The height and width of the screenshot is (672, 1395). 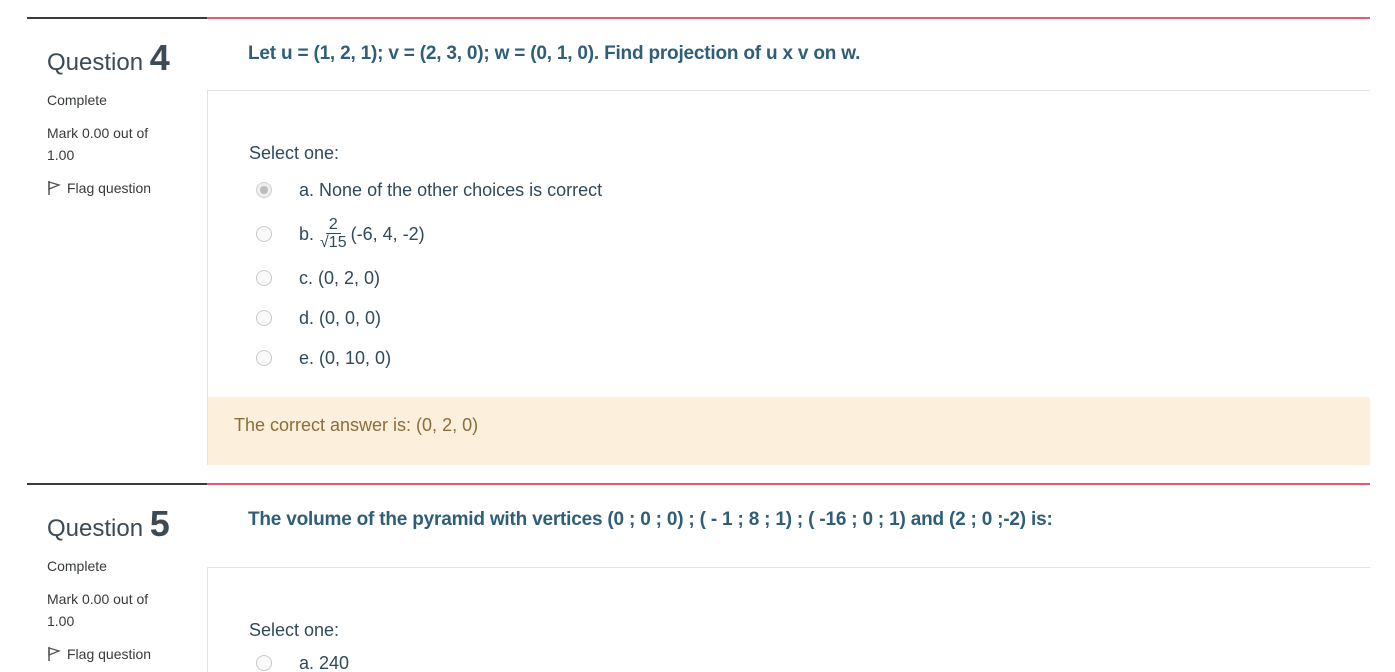 What do you see at coordinates (159, 523) in the screenshot?
I see `question-number: 5` at bounding box center [159, 523].